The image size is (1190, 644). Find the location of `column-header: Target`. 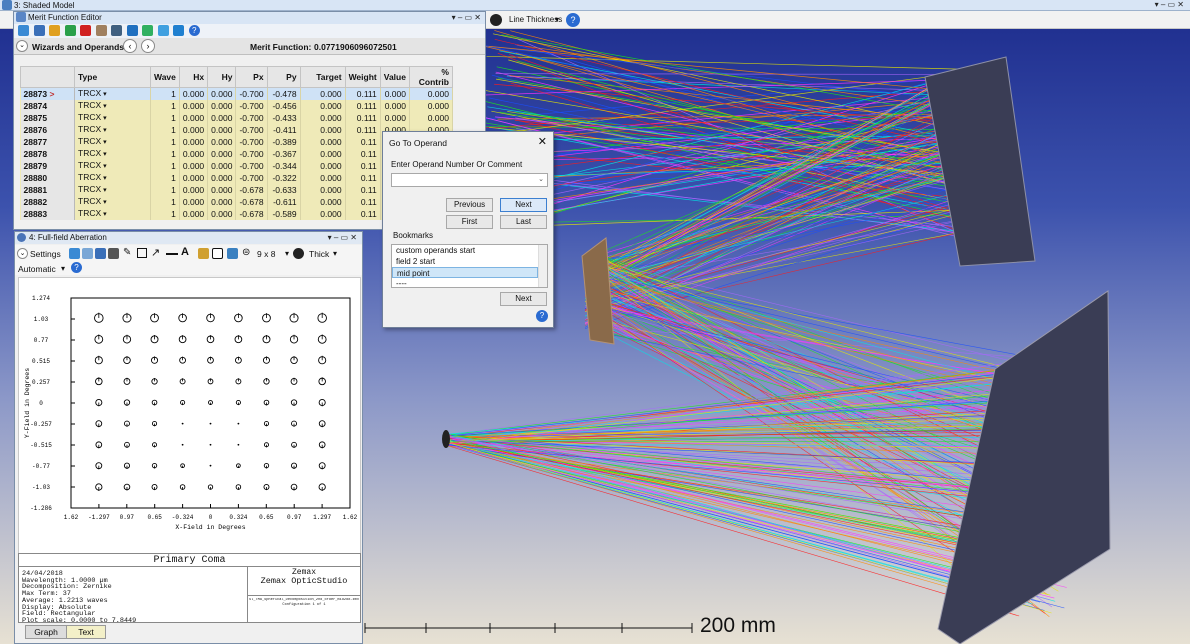

column-header: Target is located at coordinates (322, 77).